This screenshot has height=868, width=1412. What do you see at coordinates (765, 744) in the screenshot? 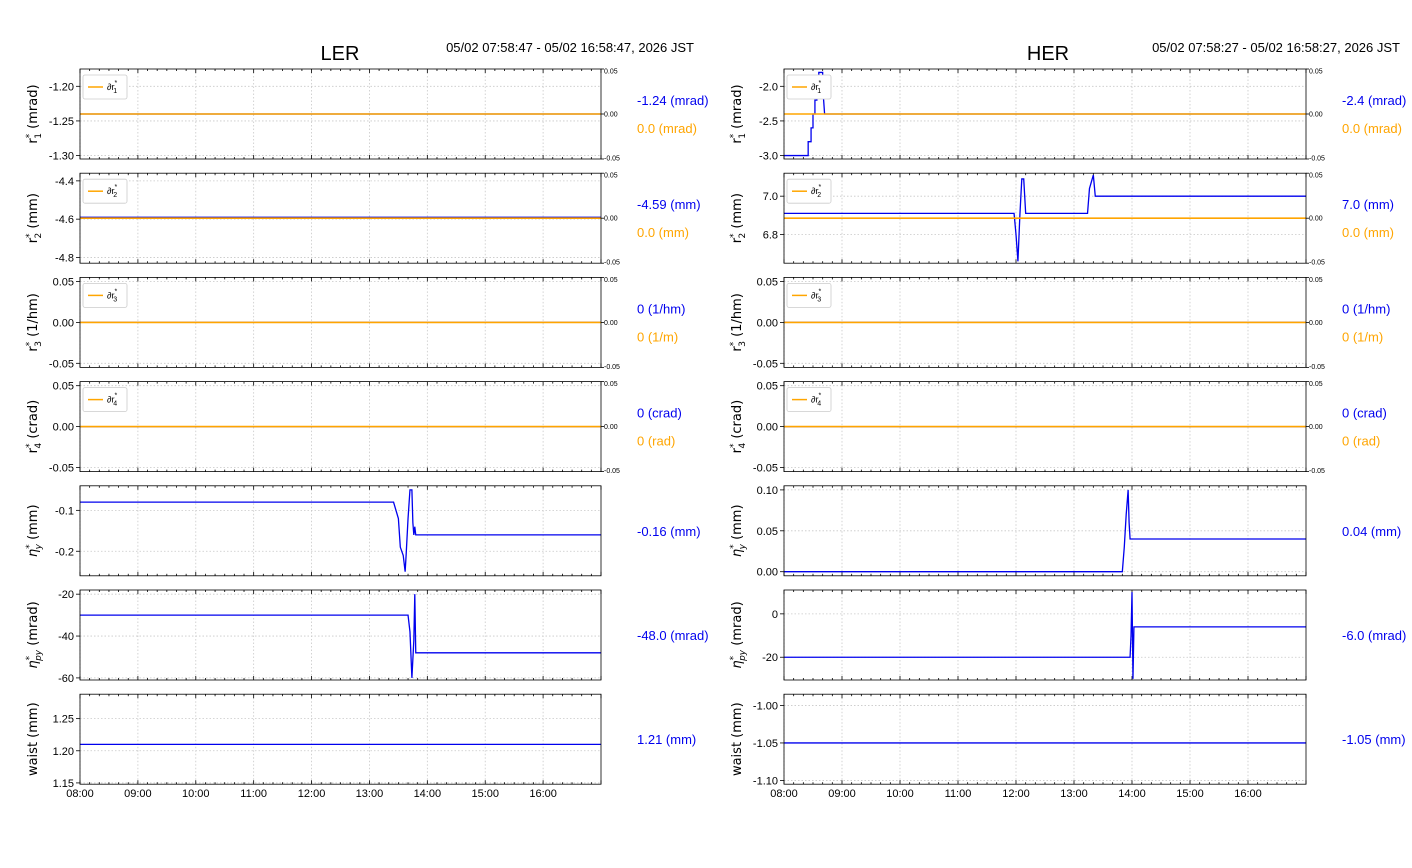
I see `y-tick-label: -1.05` at bounding box center [765, 744].